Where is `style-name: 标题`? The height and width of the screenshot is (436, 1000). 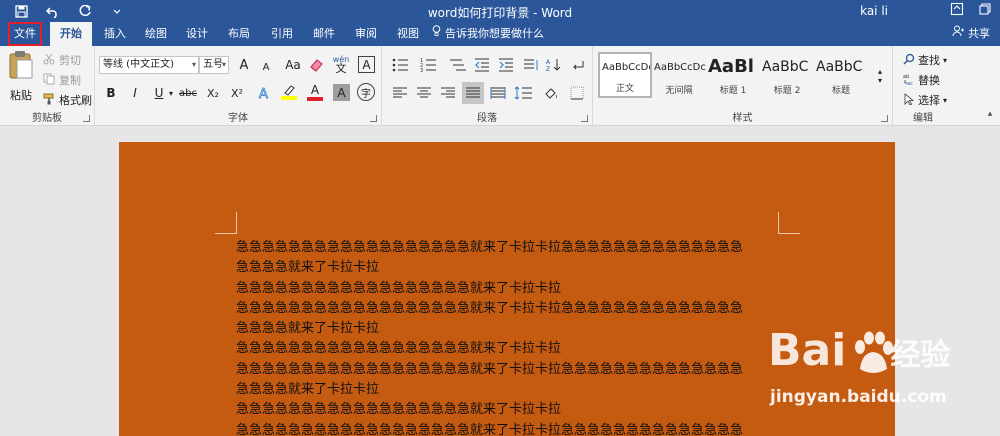
style-name: 标题 is located at coordinates (840, 91).